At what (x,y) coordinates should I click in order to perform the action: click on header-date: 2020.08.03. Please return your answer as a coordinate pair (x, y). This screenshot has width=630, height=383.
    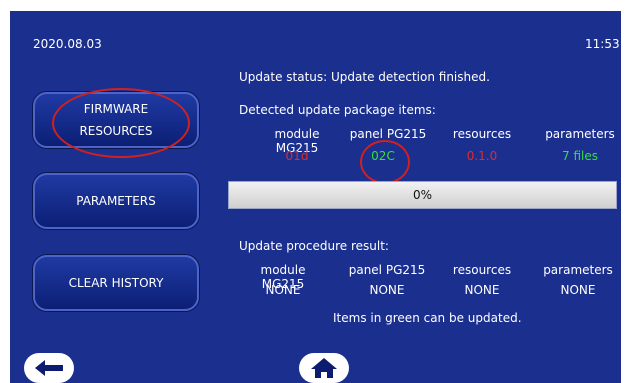
    Looking at the image, I should click on (67, 44).